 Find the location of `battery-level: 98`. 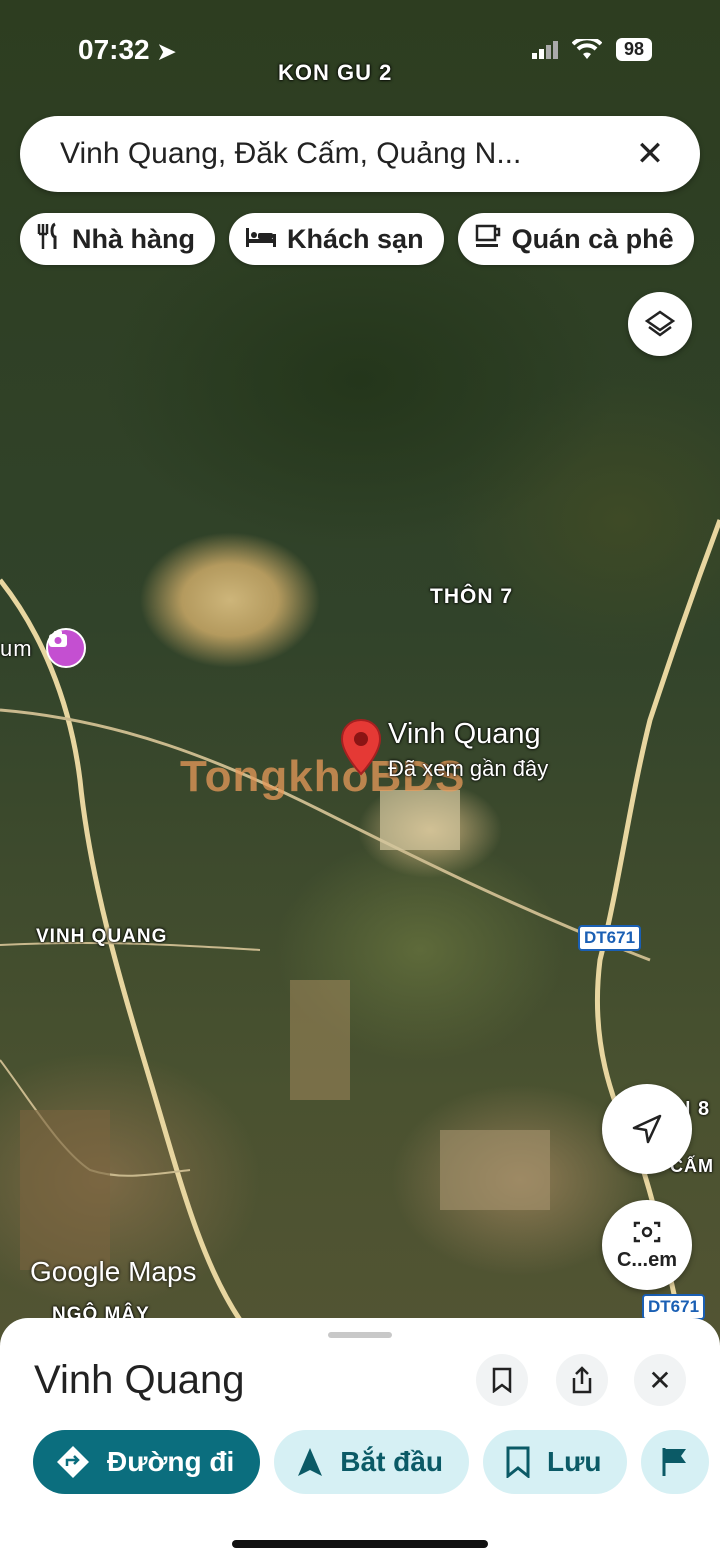

battery-level: 98 is located at coordinates (633, 49).